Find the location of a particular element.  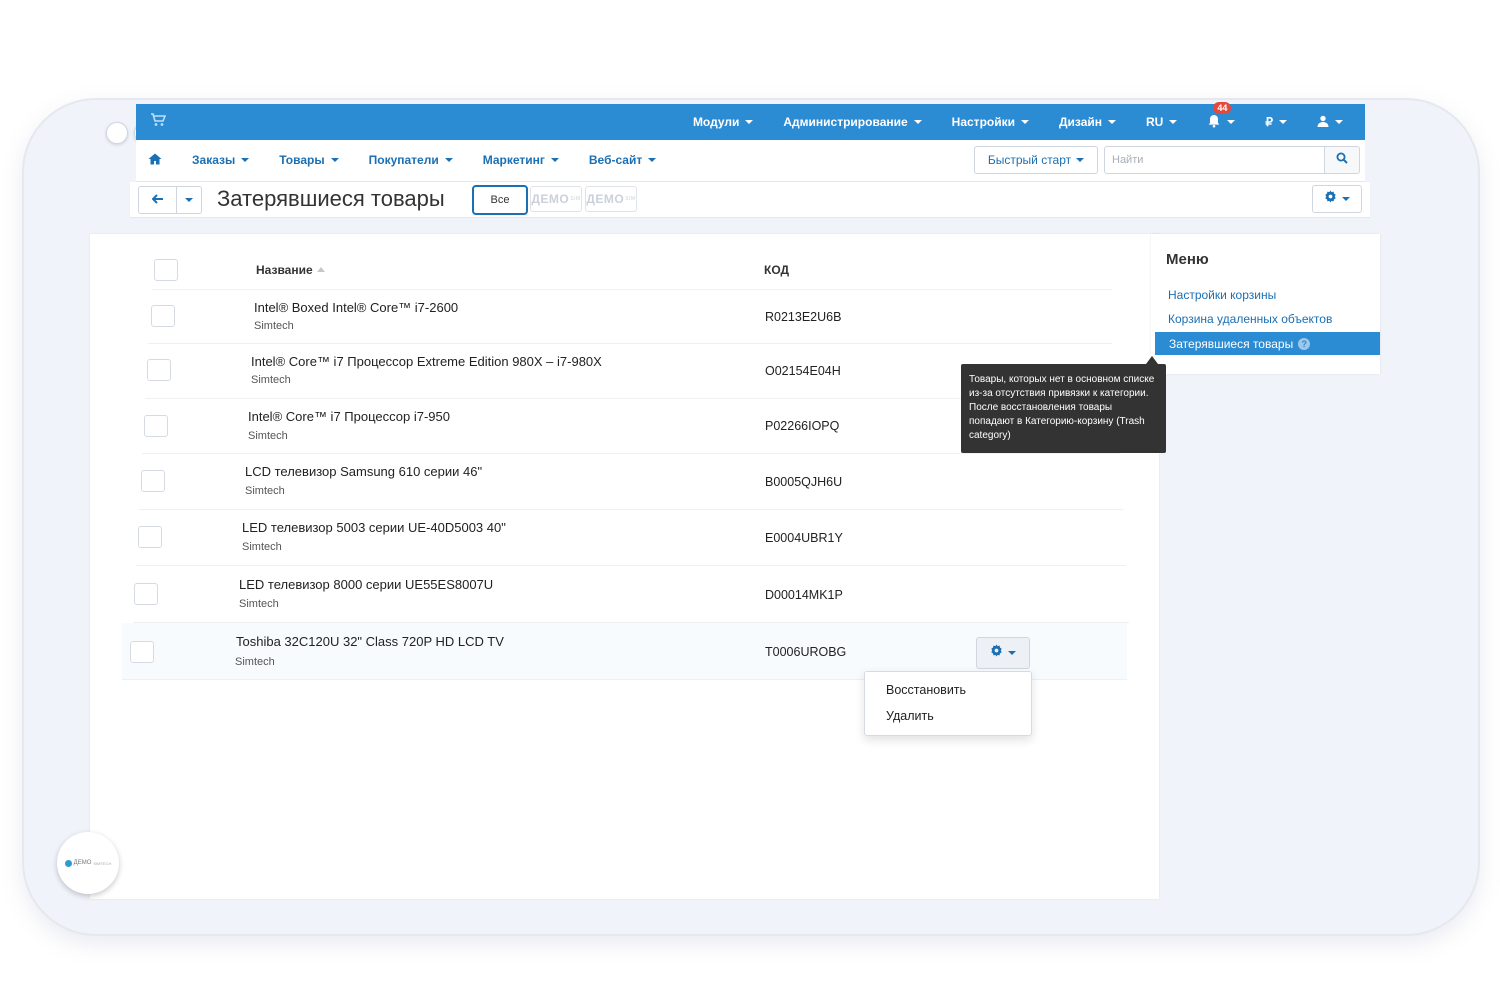

sidebar-item-lost-products: Затерявшиеся товары ? is located at coordinates (1267, 343).